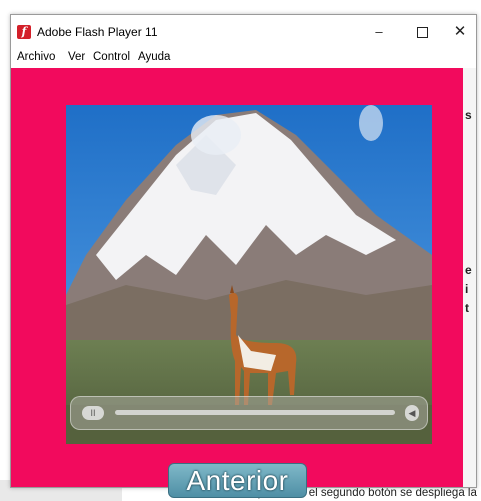 This screenshot has height=501, width=481. I want to click on player-controls: II ◀, so click(249, 413).